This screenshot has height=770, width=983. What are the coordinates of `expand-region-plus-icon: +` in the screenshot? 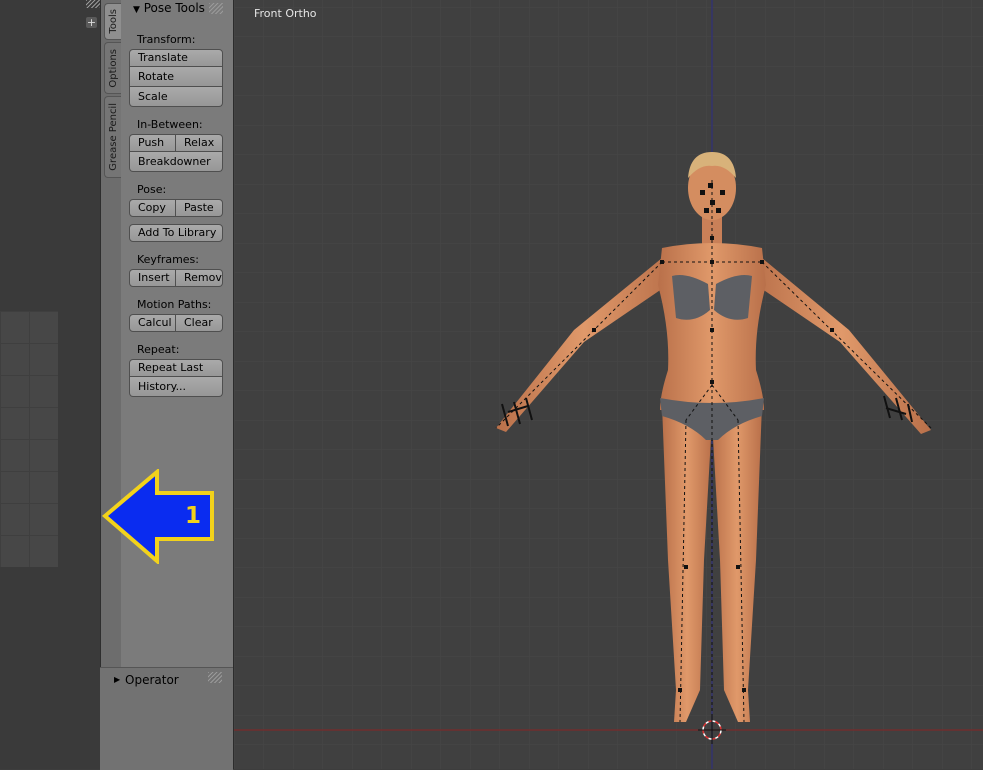 It's located at (91, 22).